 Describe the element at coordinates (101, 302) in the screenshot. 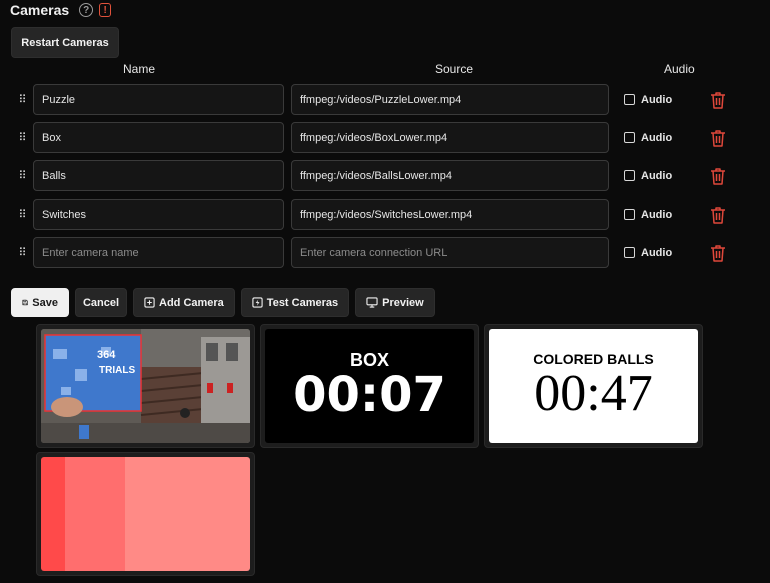

I see `cancel-button: Cancel` at that location.